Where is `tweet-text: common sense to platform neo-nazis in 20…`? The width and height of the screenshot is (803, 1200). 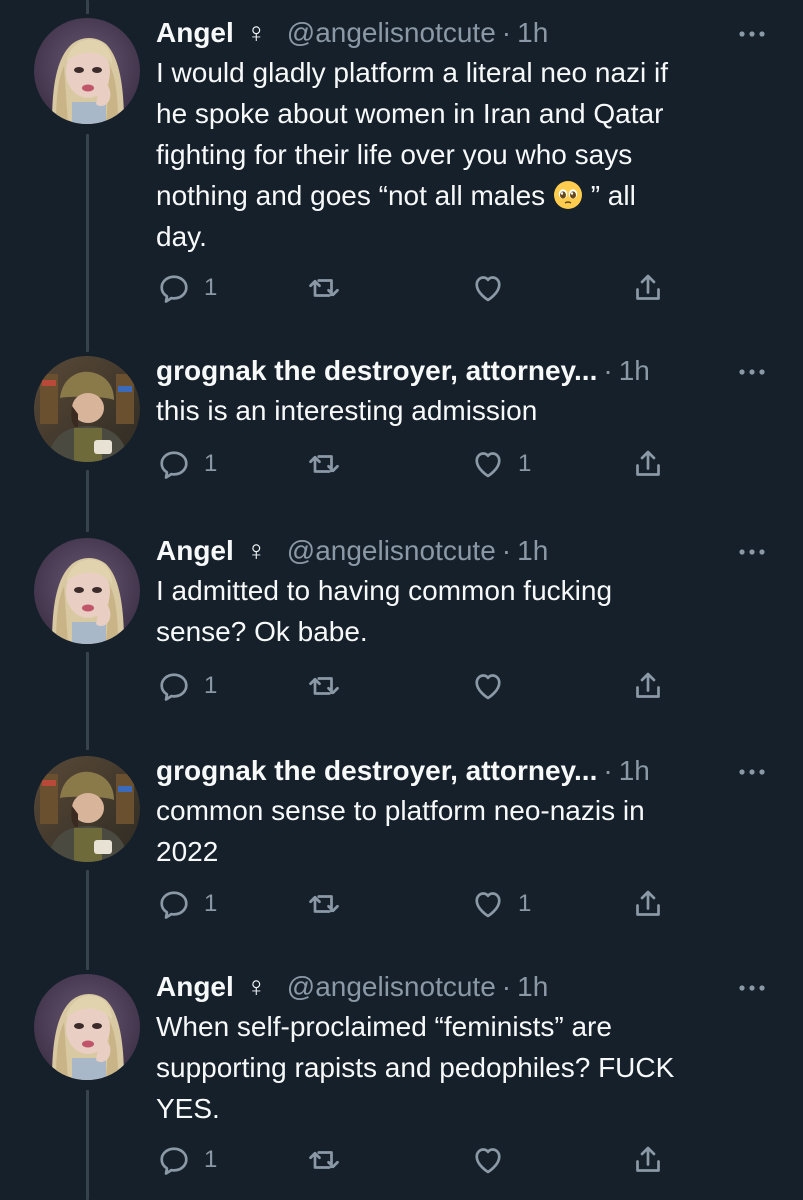 tweet-text: common sense to platform neo-nazis in 20… is located at coordinates (400, 831).